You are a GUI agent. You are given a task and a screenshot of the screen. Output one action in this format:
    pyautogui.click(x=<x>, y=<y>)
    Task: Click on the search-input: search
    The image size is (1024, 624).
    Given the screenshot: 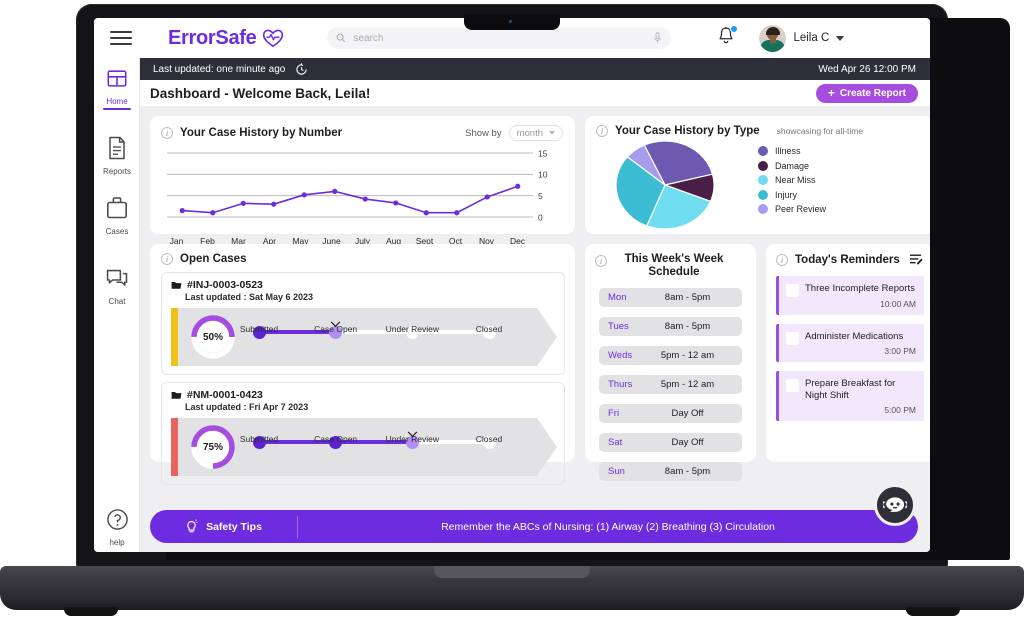 What is the action you would take?
    pyautogui.click(x=499, y=38)
    